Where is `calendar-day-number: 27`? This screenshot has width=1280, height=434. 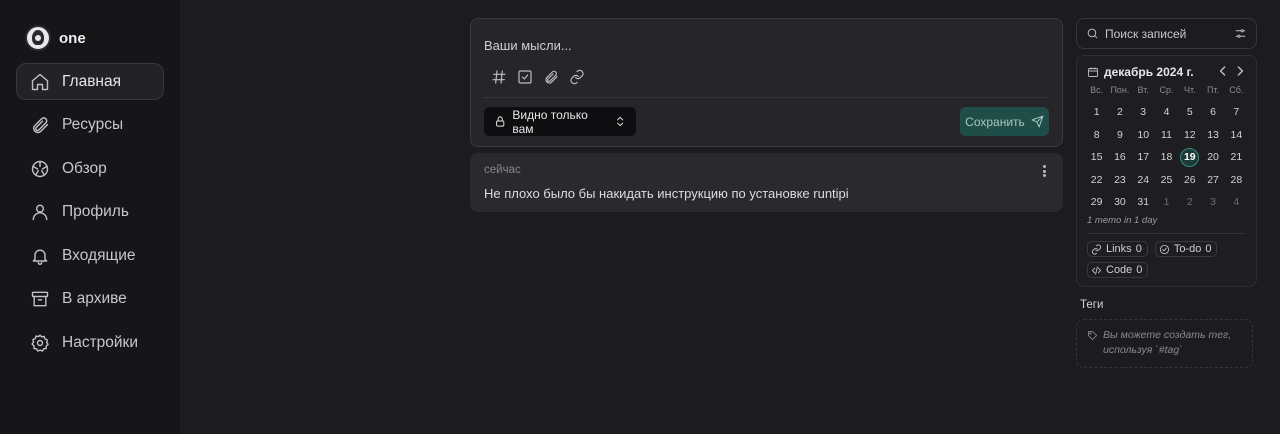 calendar-day-number: 27 is located at coordinates (1213, 179).